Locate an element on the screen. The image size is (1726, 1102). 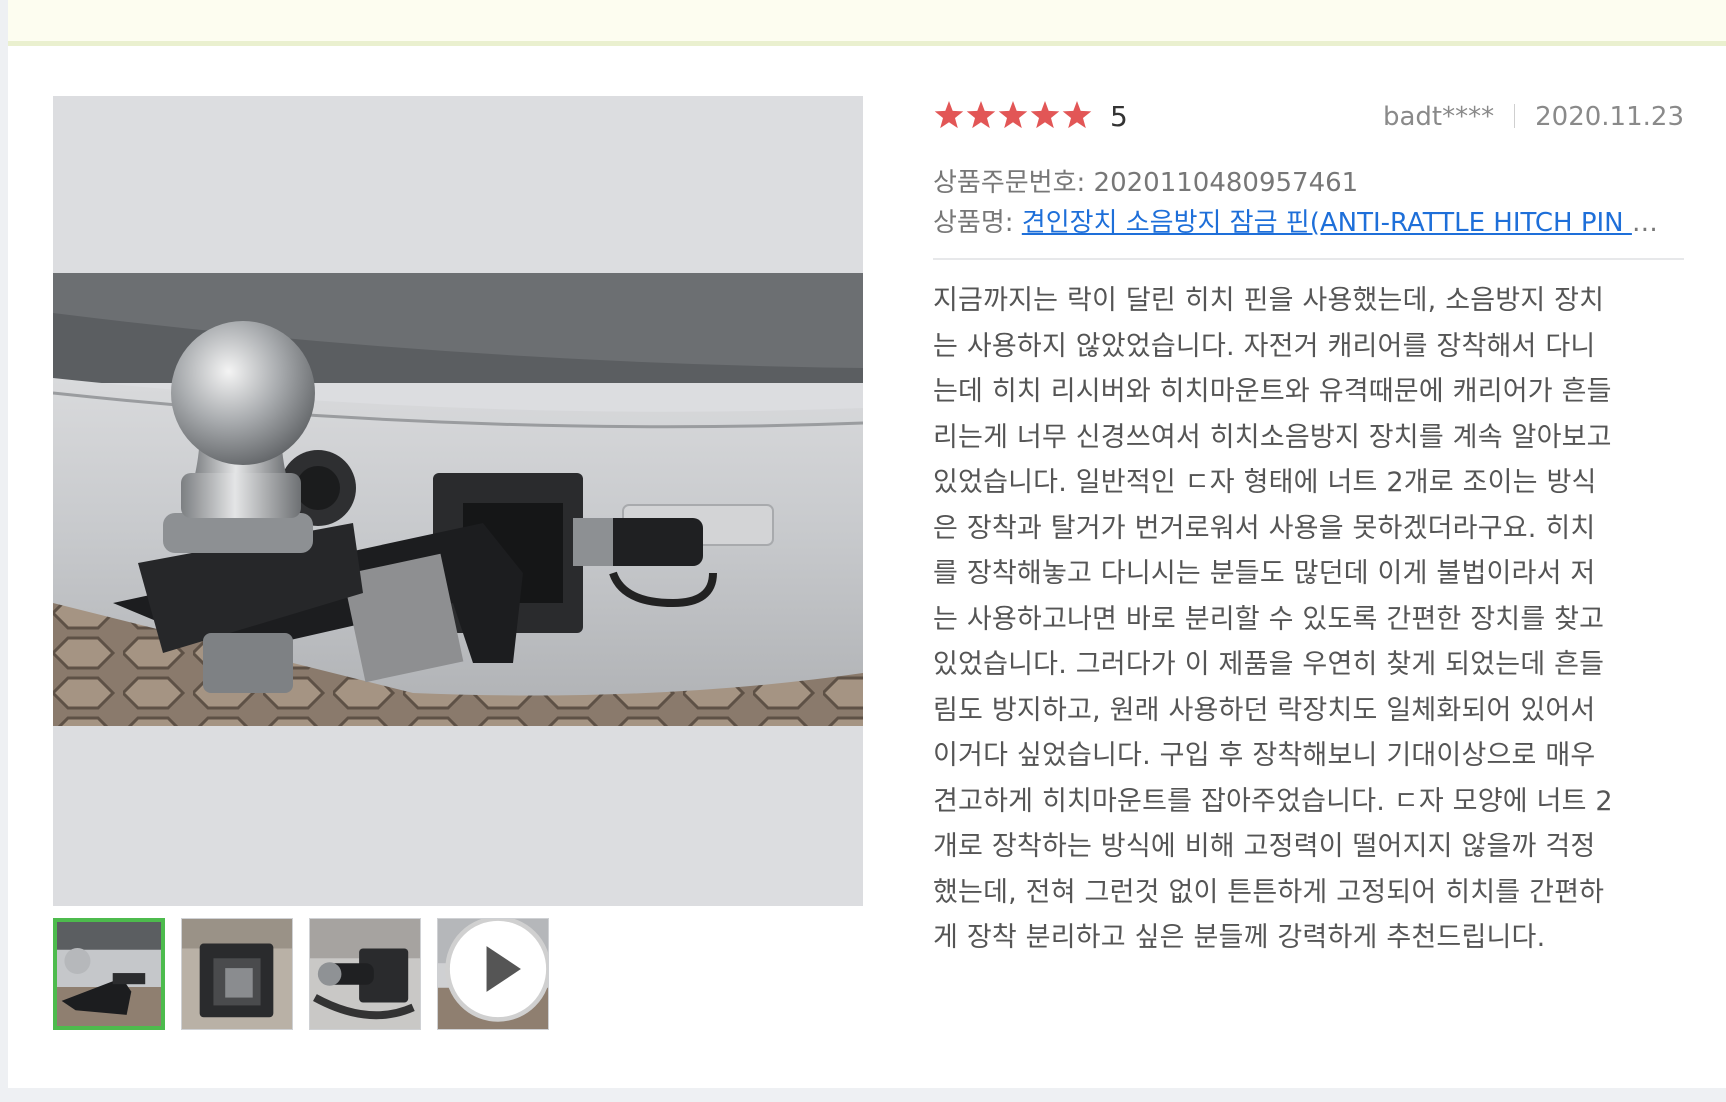
bottom-strip is located at coordinates (863, 1095).